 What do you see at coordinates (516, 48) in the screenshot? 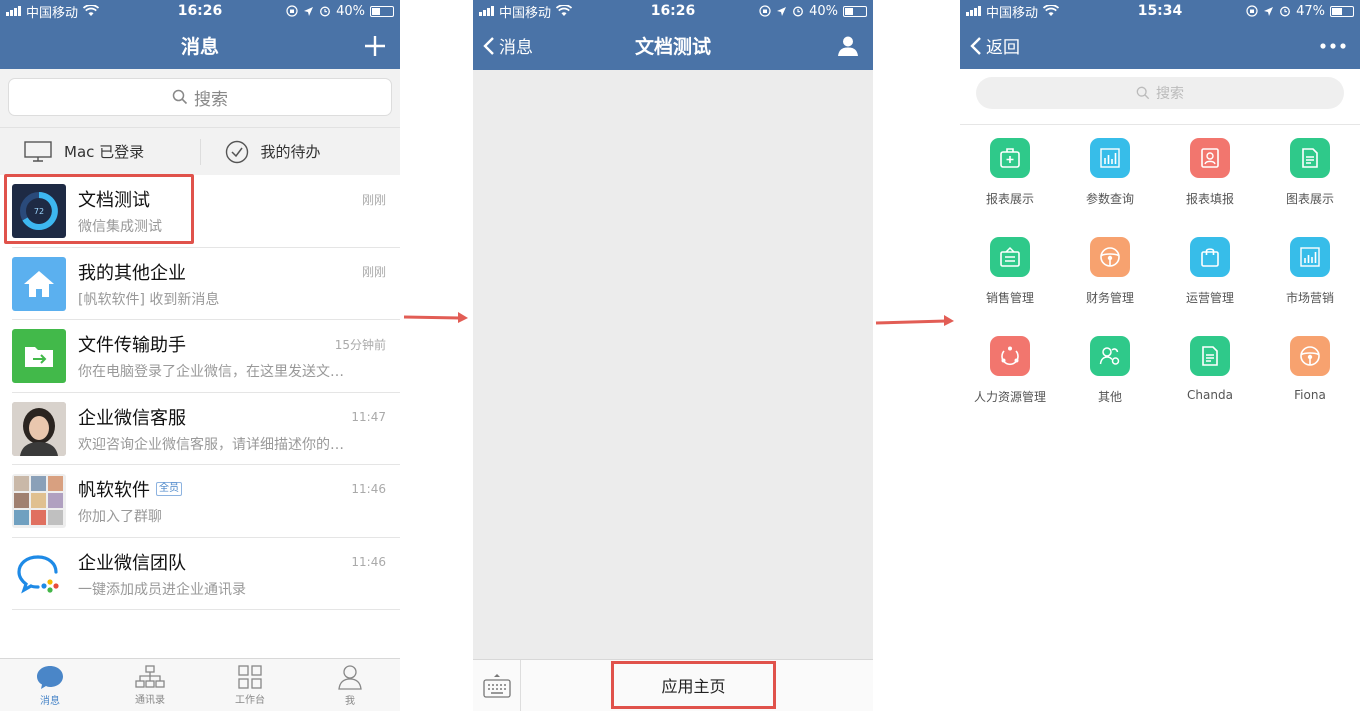
I see `back-label: 消息` at bounding box center [516, 48].